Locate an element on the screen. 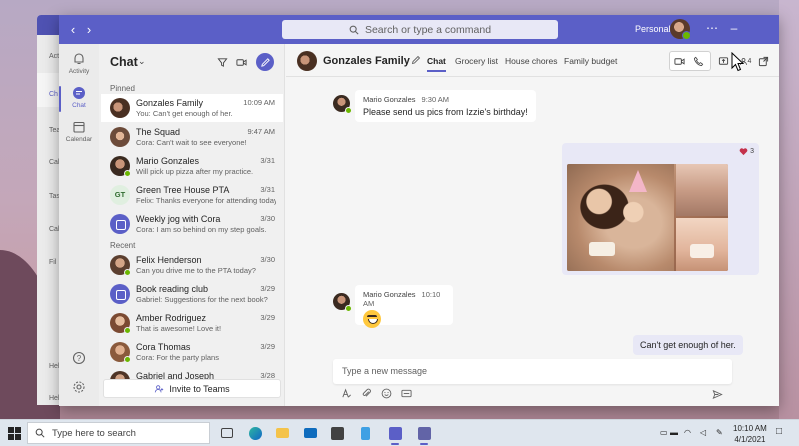  teams-icon is located at coordinates (395, 433).